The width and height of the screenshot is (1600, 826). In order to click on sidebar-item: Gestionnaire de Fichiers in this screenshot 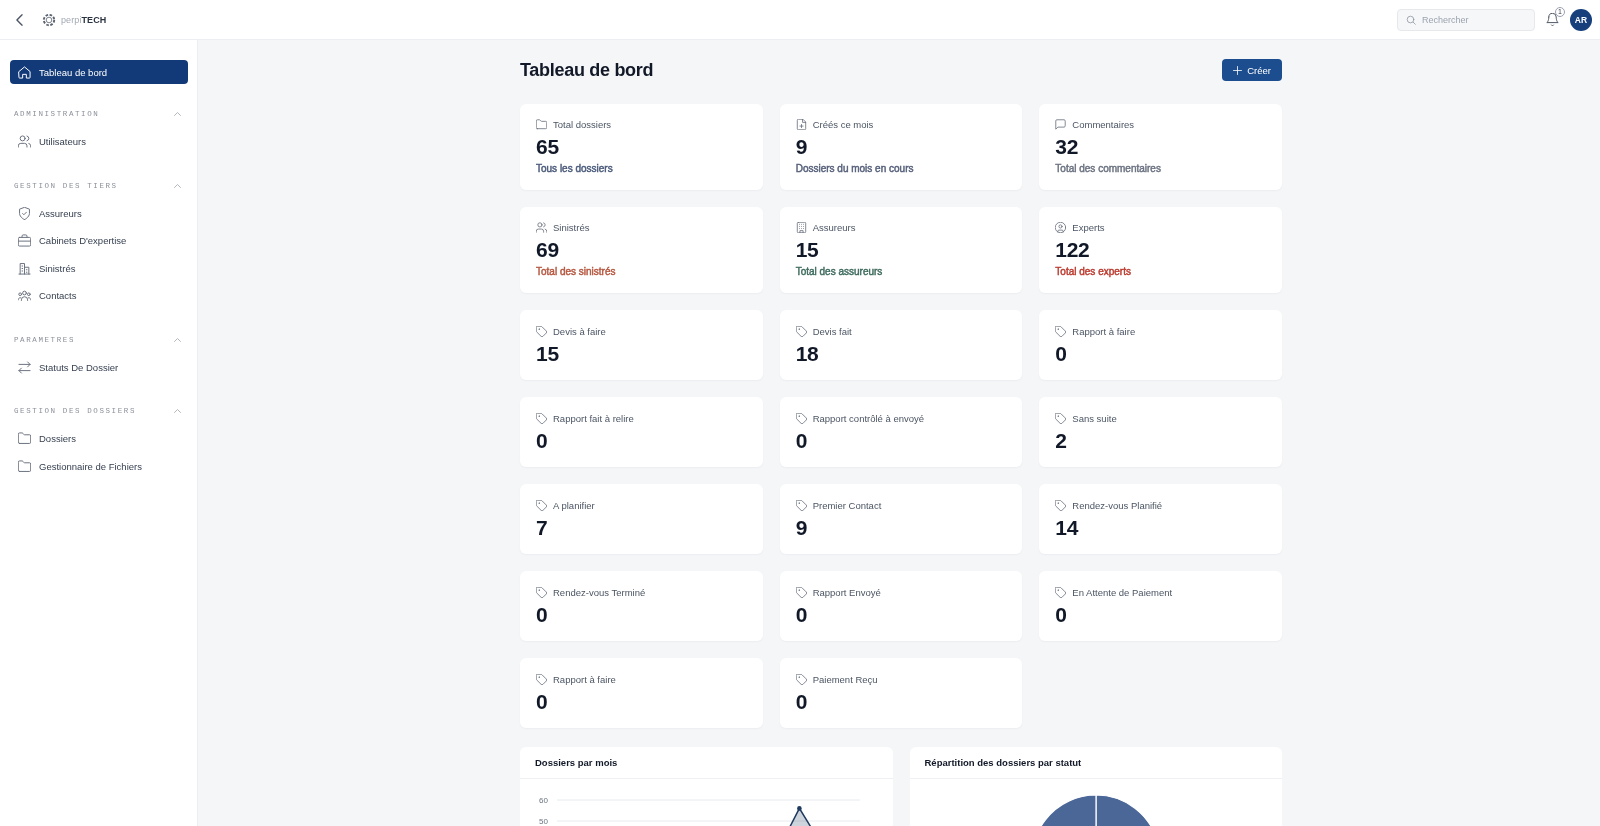, I will do `click(99, 466)`.